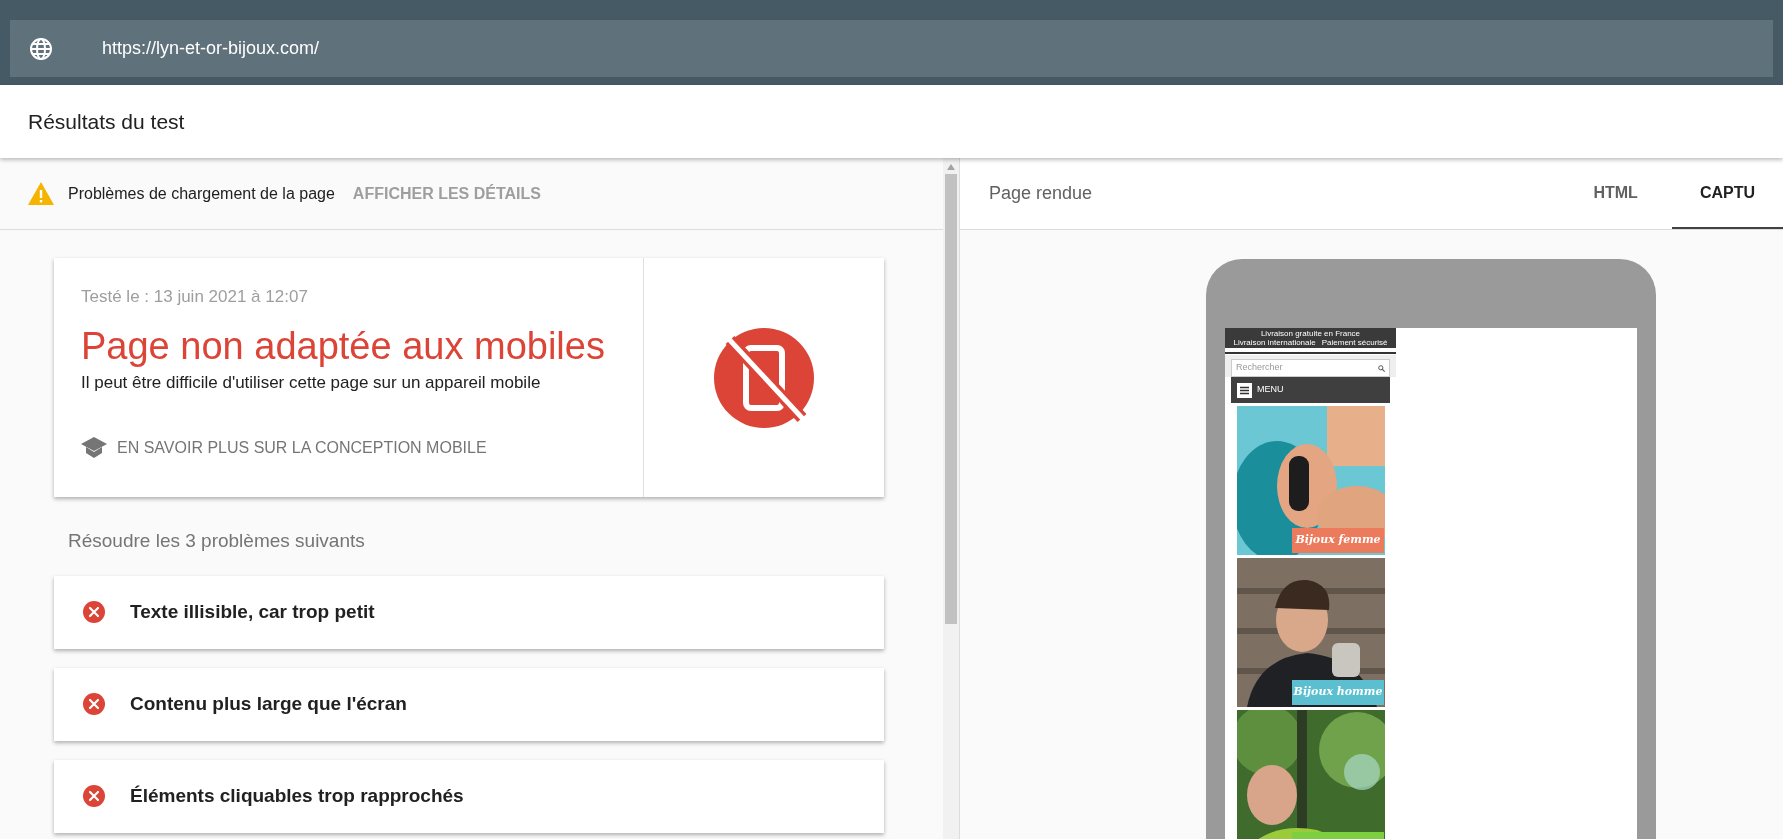 This screenshot has width=1783, height=839. I want to click on scrollbar, so click(951, 498).